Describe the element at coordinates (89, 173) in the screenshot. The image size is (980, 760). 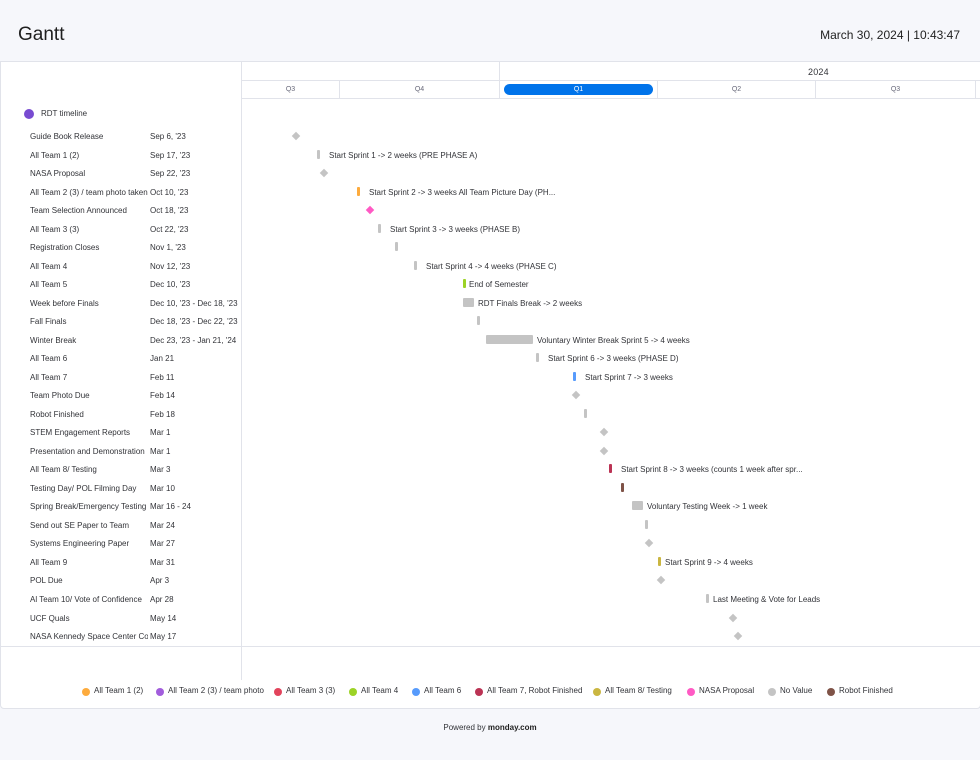
I see `item-name: NASA Proposal` at that location.